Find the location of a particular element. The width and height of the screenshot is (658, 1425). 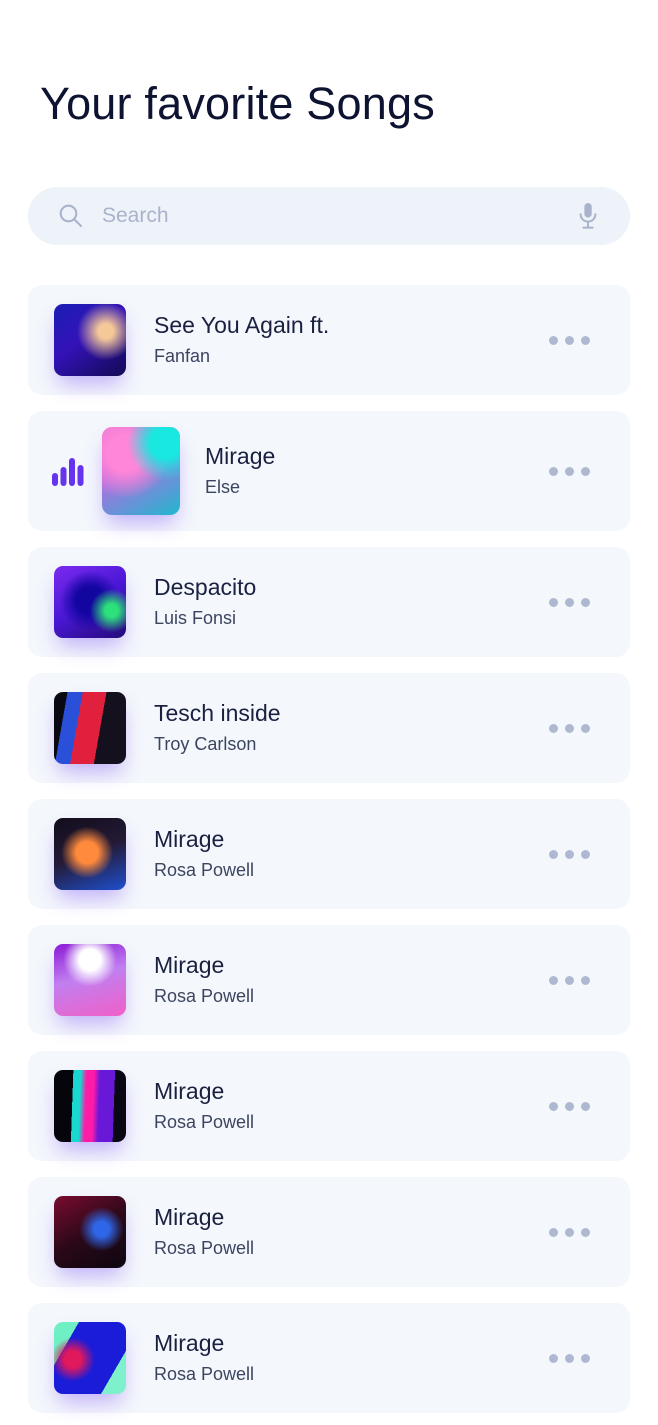

album-cover-portrait-orange-dark is located at coordinates (90, 854).